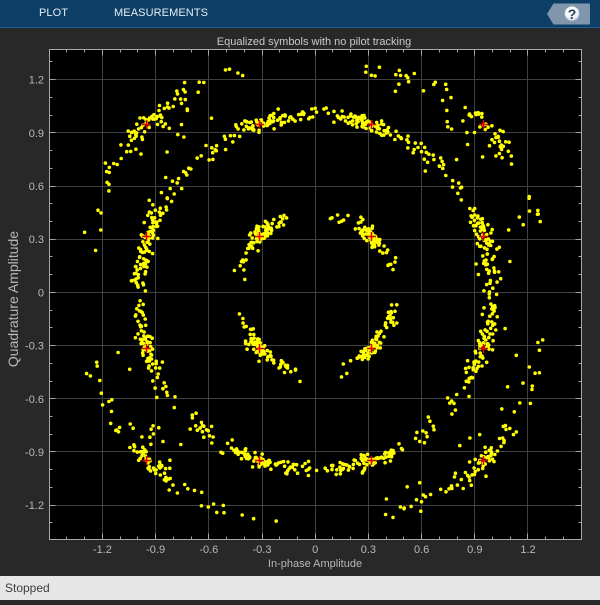 The height and width of the screenshot is (605, 600). What do you see at coordinates (13, 299) in the screenshot?
I see `svg-text: Quadrature Amplitude` at bounding box center [13, 299].